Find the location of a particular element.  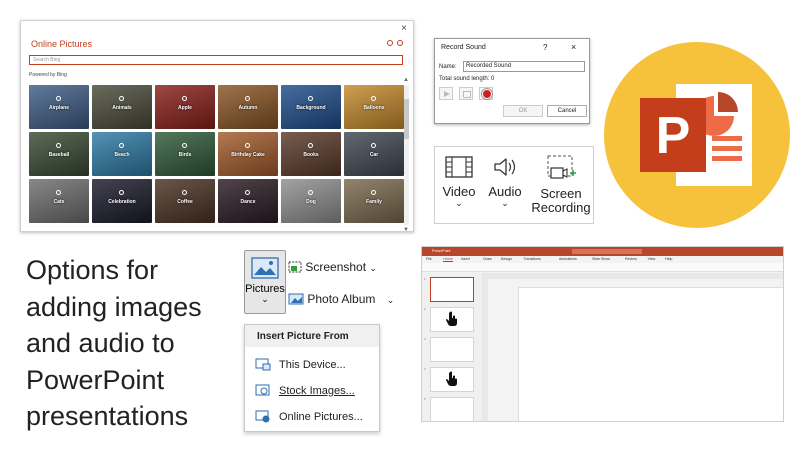

search-input: Search Bing is located at coordinates (216, 60).